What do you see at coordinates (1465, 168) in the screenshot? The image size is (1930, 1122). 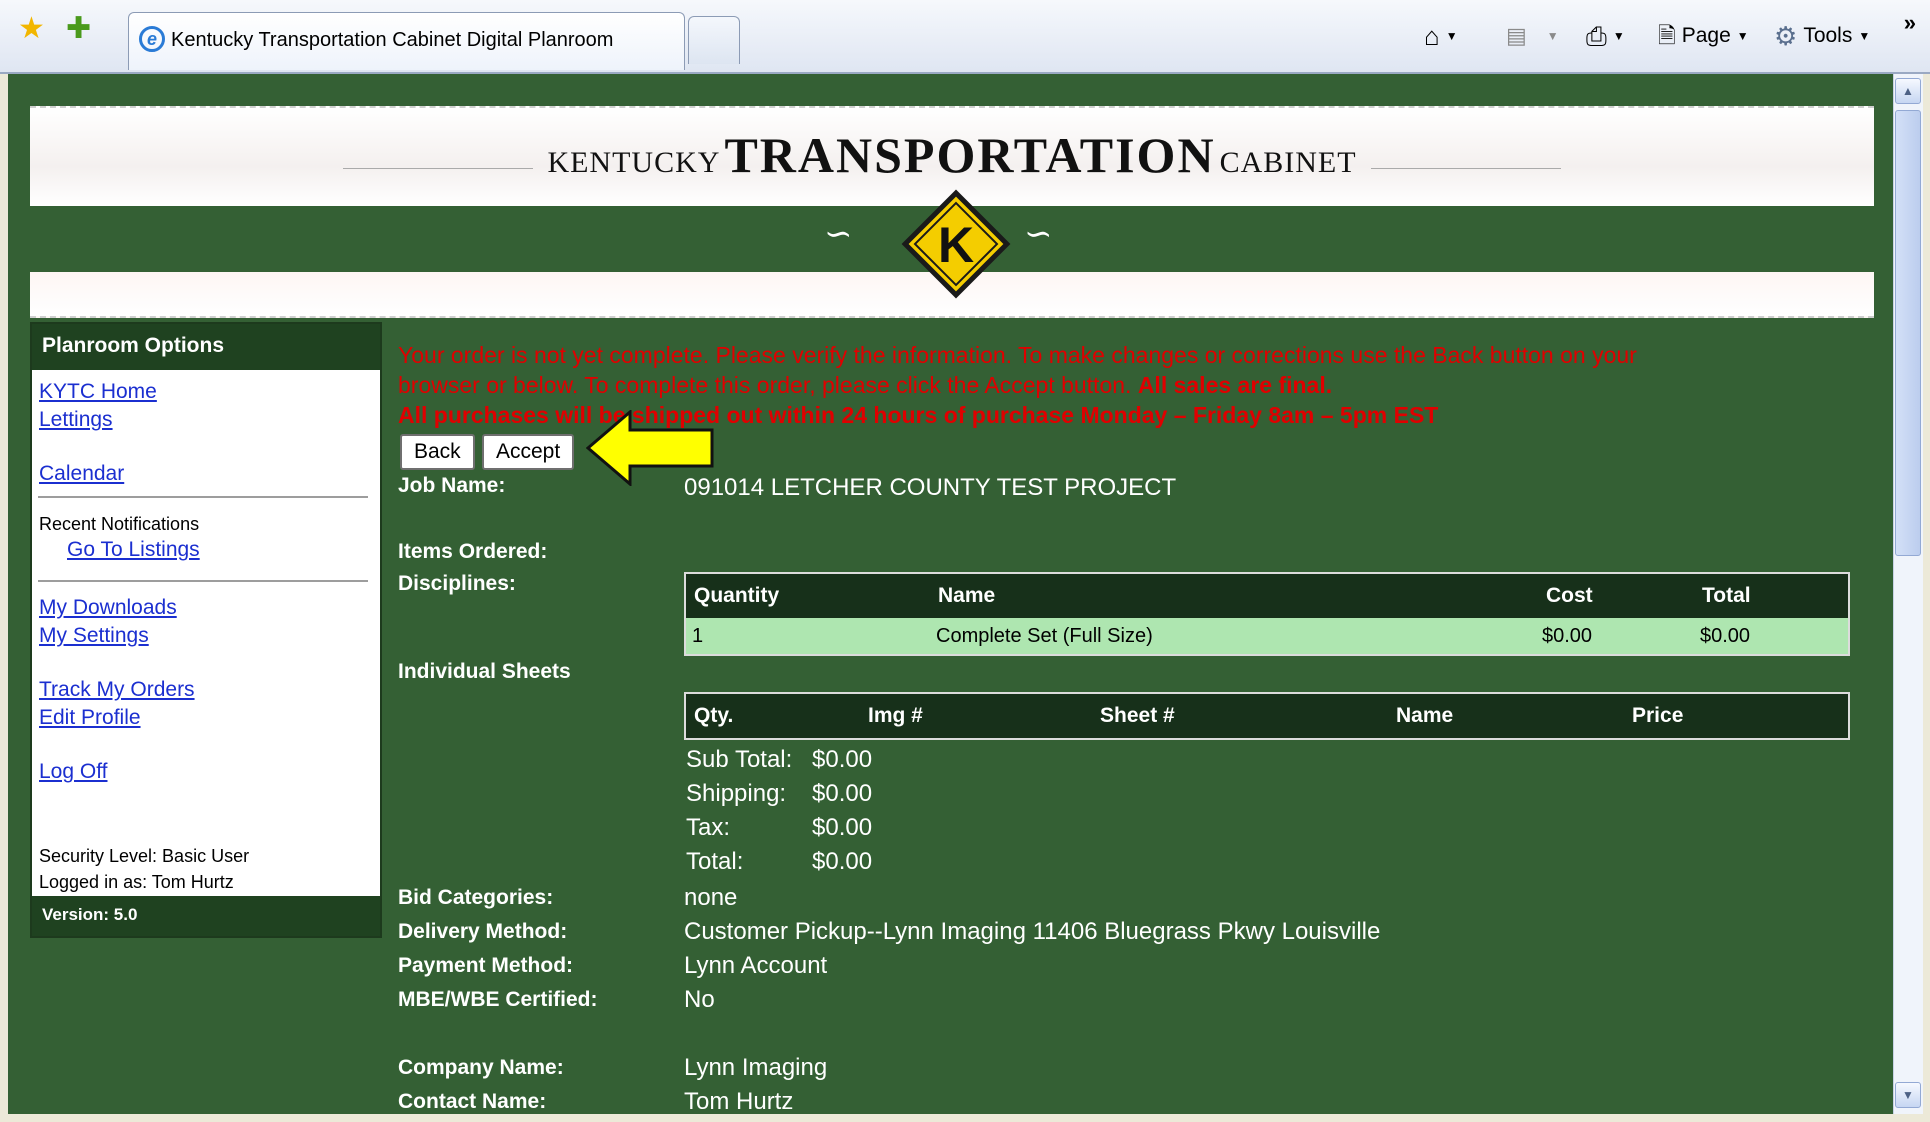 I see `banner-rule-right` at bounding box center [1465, 168].